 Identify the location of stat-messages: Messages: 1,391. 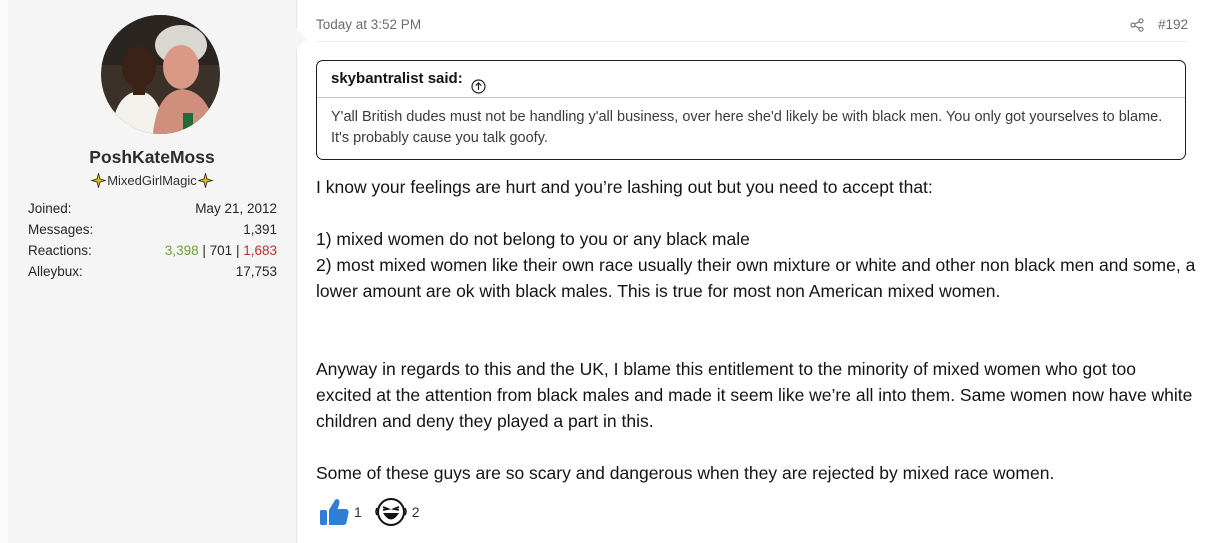
(152, 229).